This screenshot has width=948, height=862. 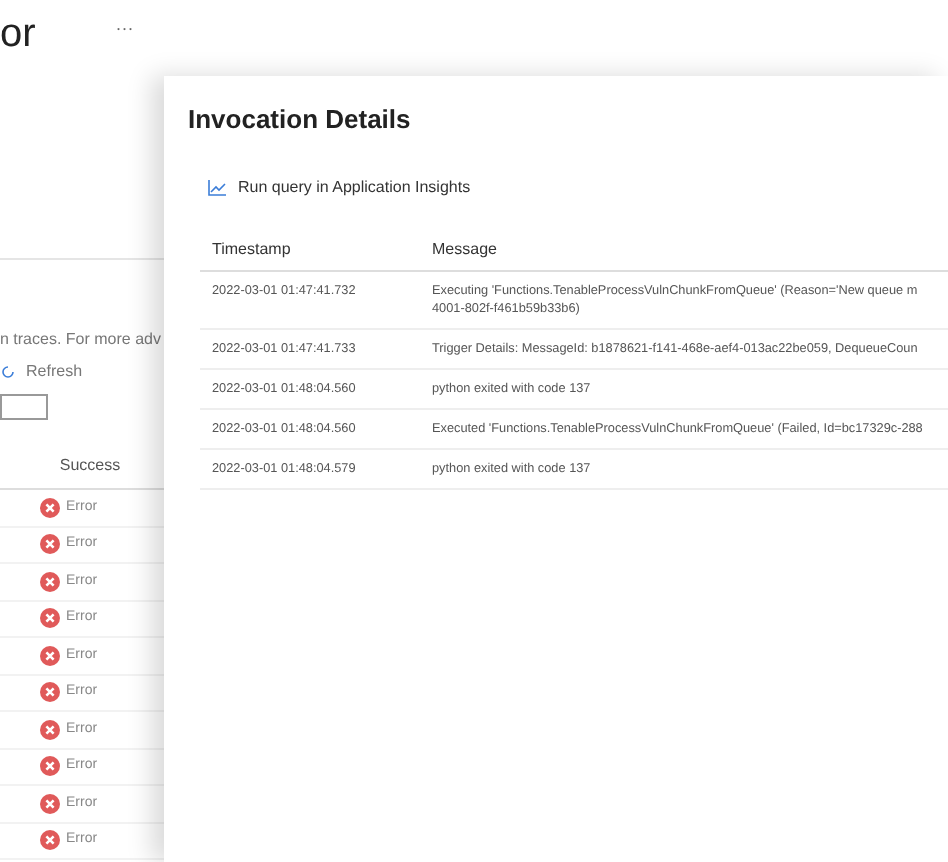 I want to click on page-title: or, so click(x=18, y=35).